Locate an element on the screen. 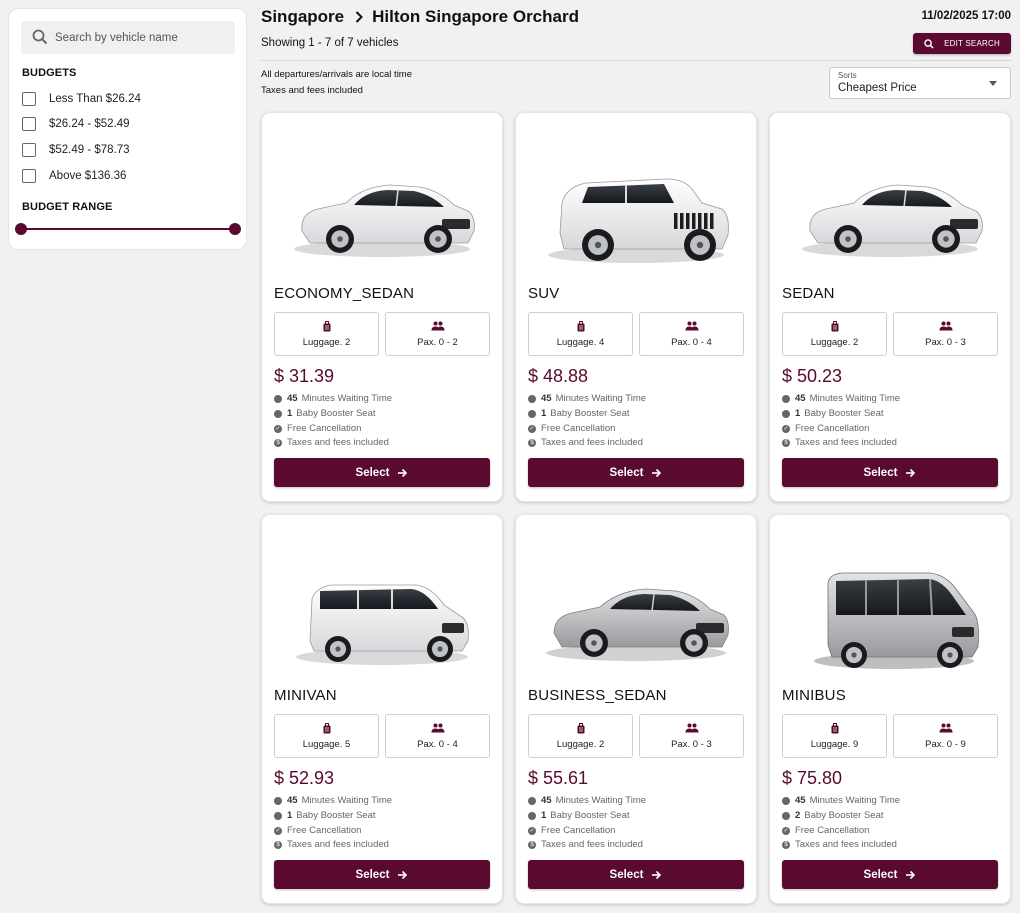 The width and height of the screenshot is (1020, 913). vehicle-price: $ 50.23 is located at coordinates (812, 376).